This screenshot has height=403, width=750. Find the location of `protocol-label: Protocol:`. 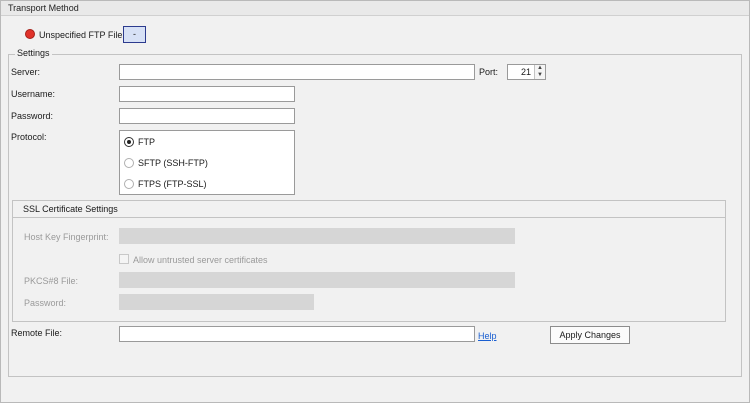

protocol-label: Protocol: is located at coordinates (29, 137).